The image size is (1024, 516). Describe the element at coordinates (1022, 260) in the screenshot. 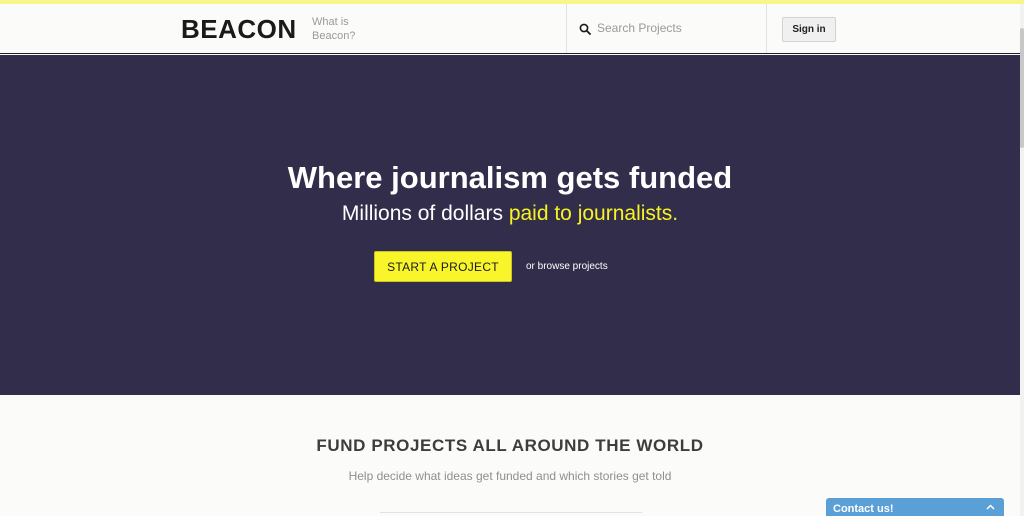

I see `page-scrollbar` at that location.